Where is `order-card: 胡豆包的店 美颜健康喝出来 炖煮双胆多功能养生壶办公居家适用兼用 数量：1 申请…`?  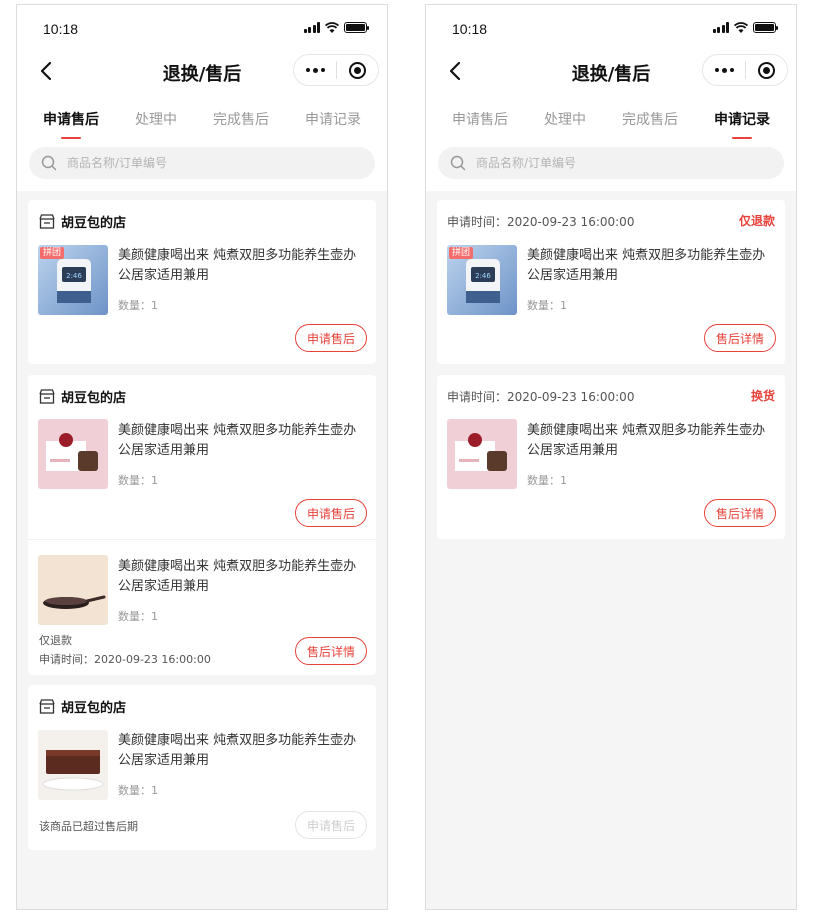
order-card: 胡豆包的店 美颜健康喝出来 炖煮双胆多功能养生壶办公居家适用兼用 数量：1 申请… is located at coordinates (202, 525).